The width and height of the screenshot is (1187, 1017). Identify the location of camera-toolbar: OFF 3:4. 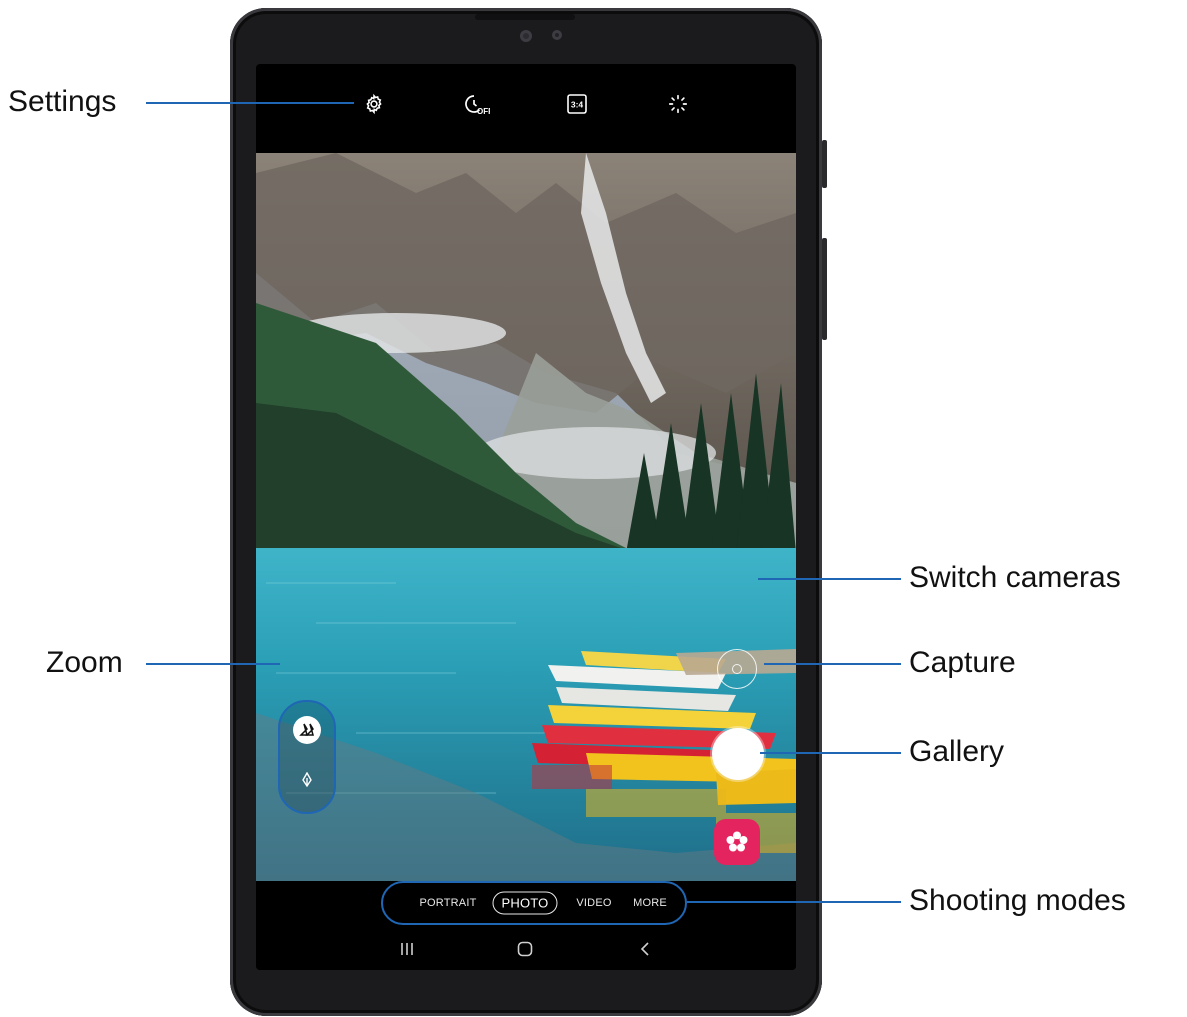
(526, 109).